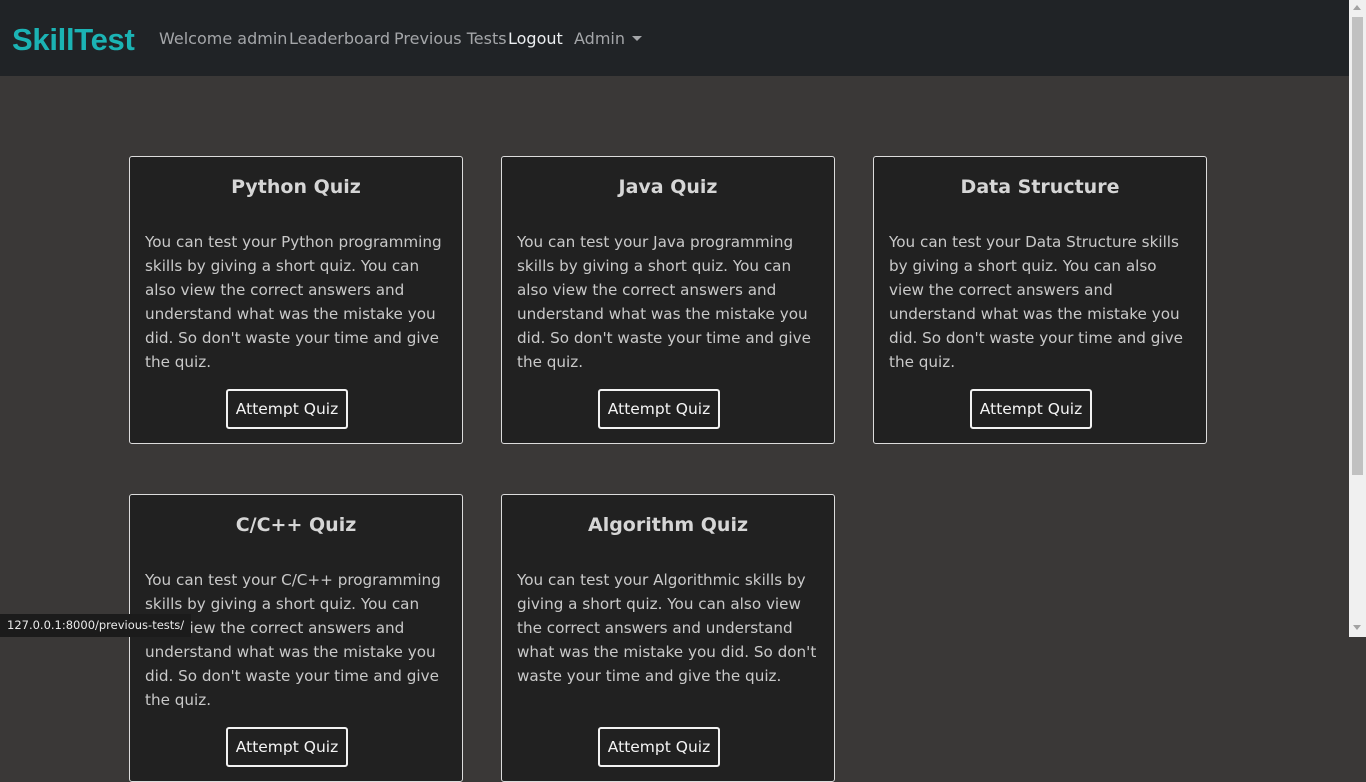  I want to click on vertical-scrollbar, so click(1357, 318).